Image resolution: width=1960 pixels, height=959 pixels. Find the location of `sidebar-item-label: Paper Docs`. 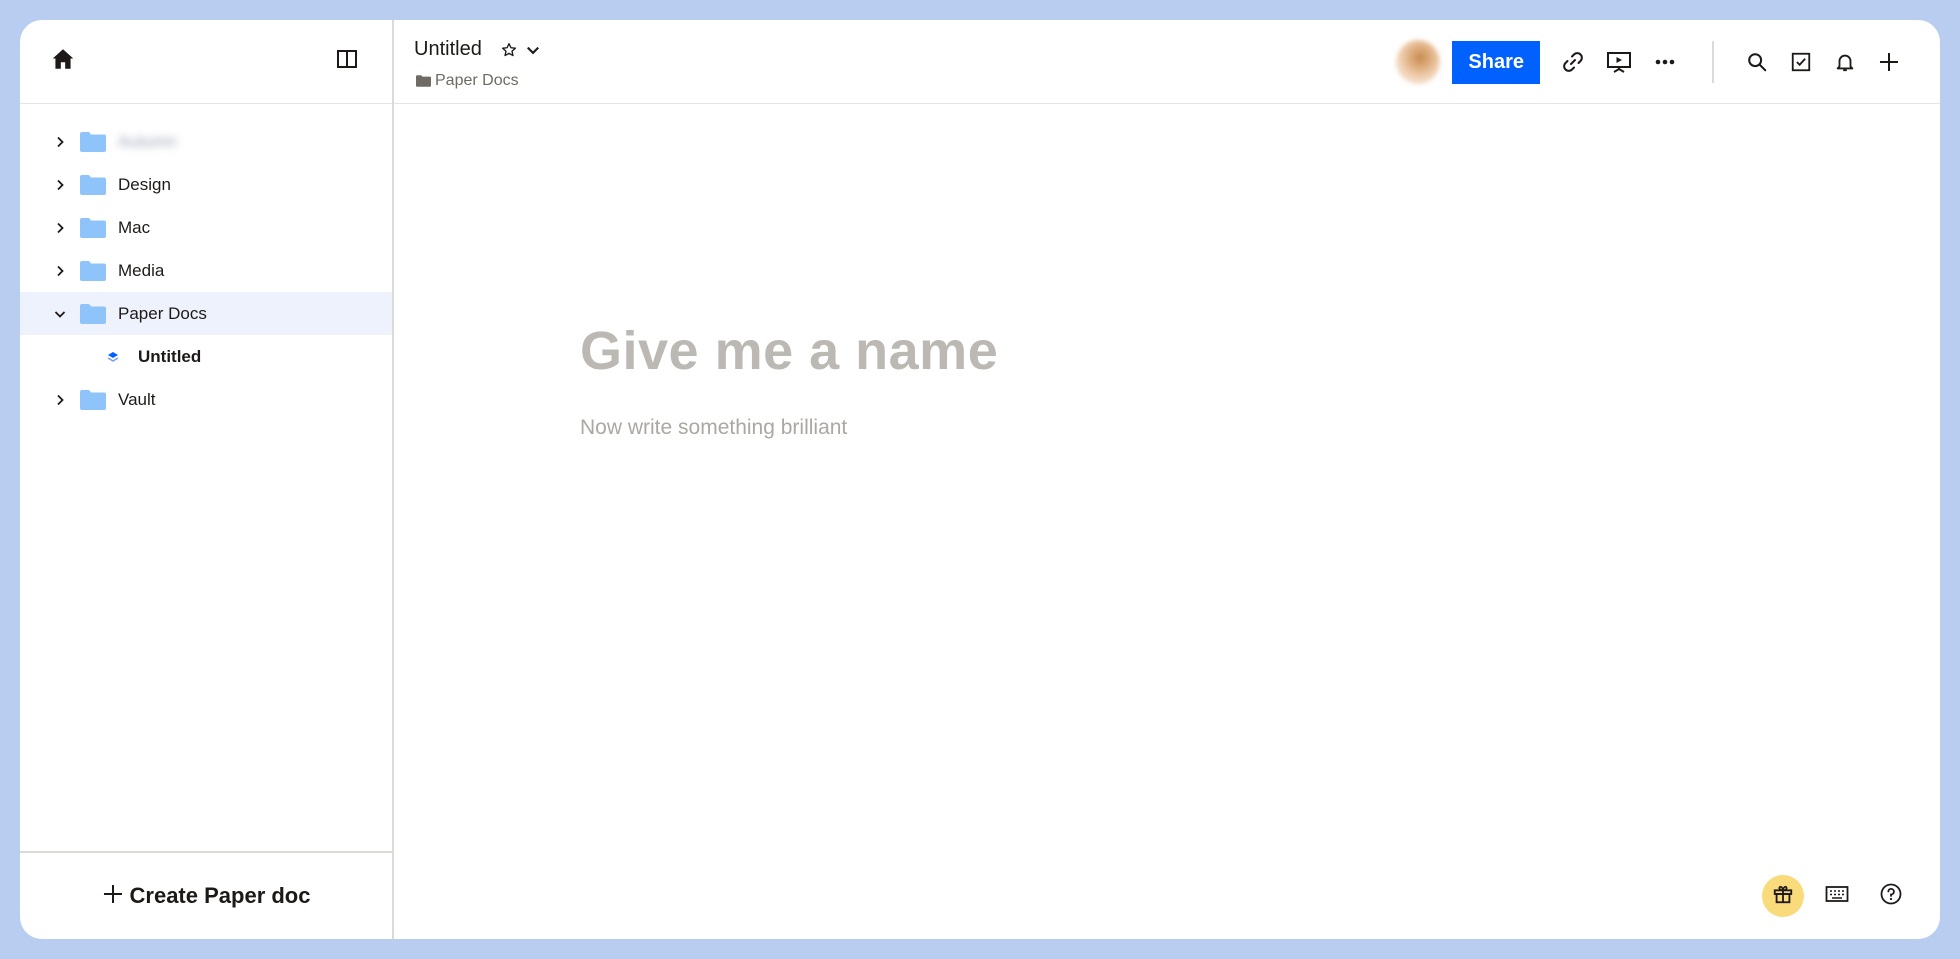

sidebar-item-label: Paper Docs is located at coordinates (162, 313).